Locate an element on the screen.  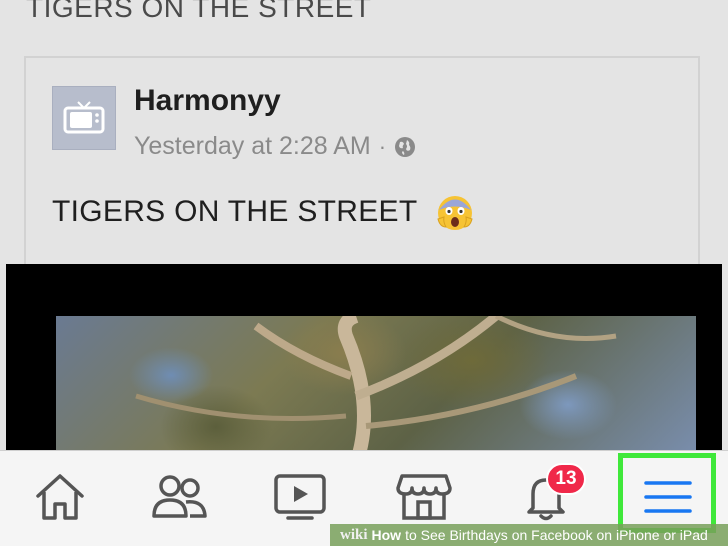
globe-icon is located at coordinates (405, 146).